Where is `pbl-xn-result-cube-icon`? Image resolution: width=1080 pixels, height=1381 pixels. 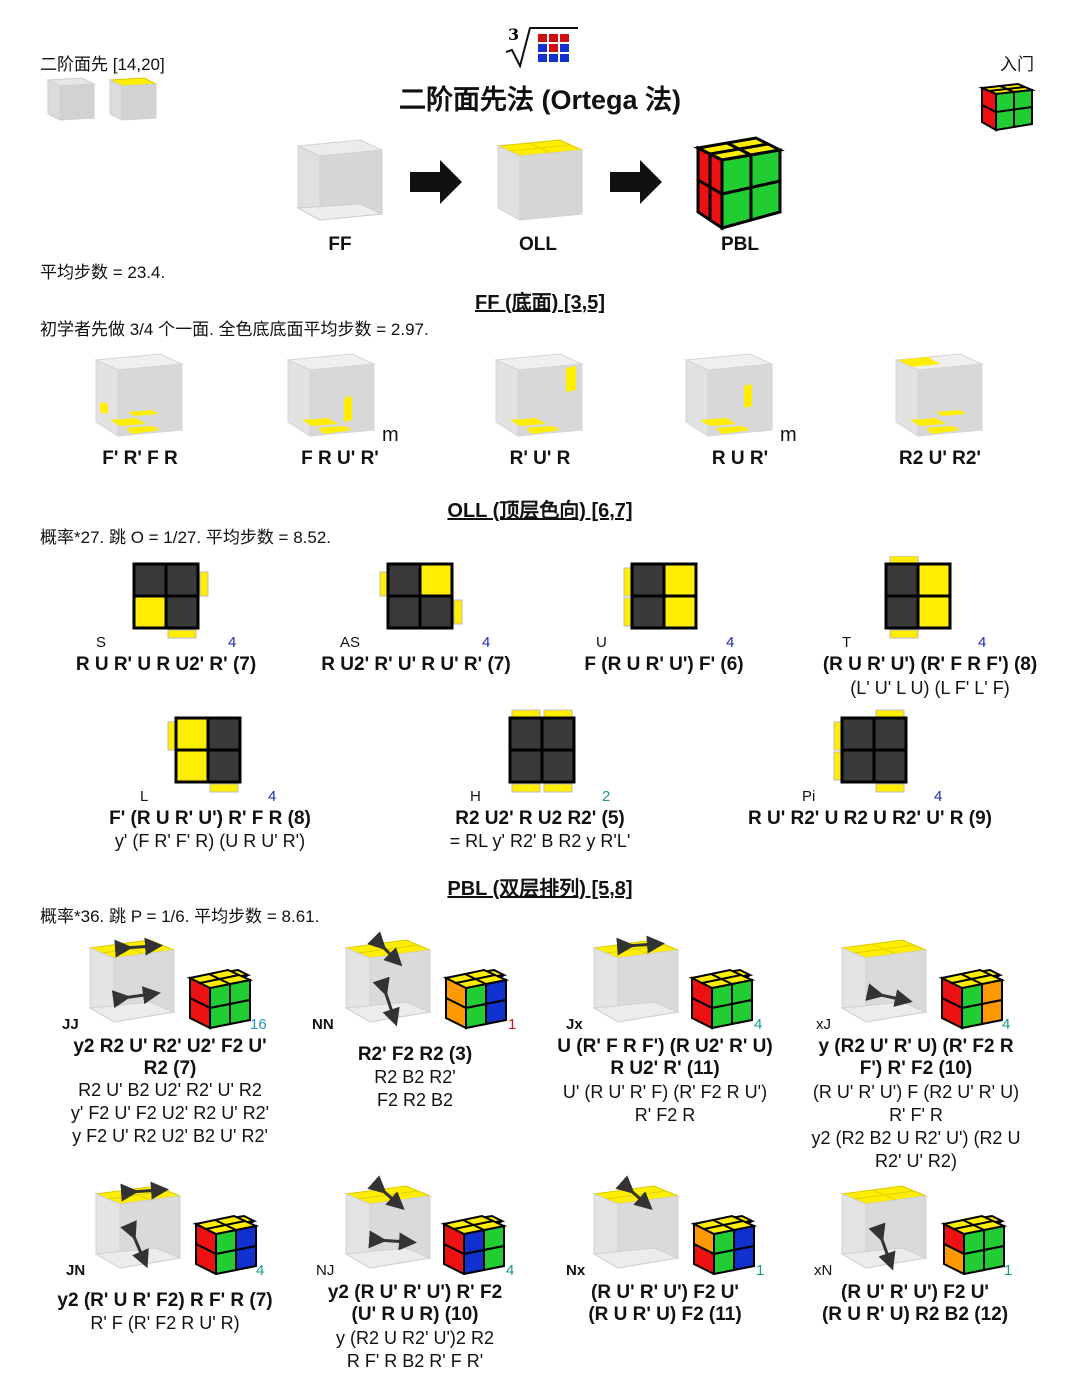 pbl-xn-result-cube-icon is located at coordinates (974, 1244).